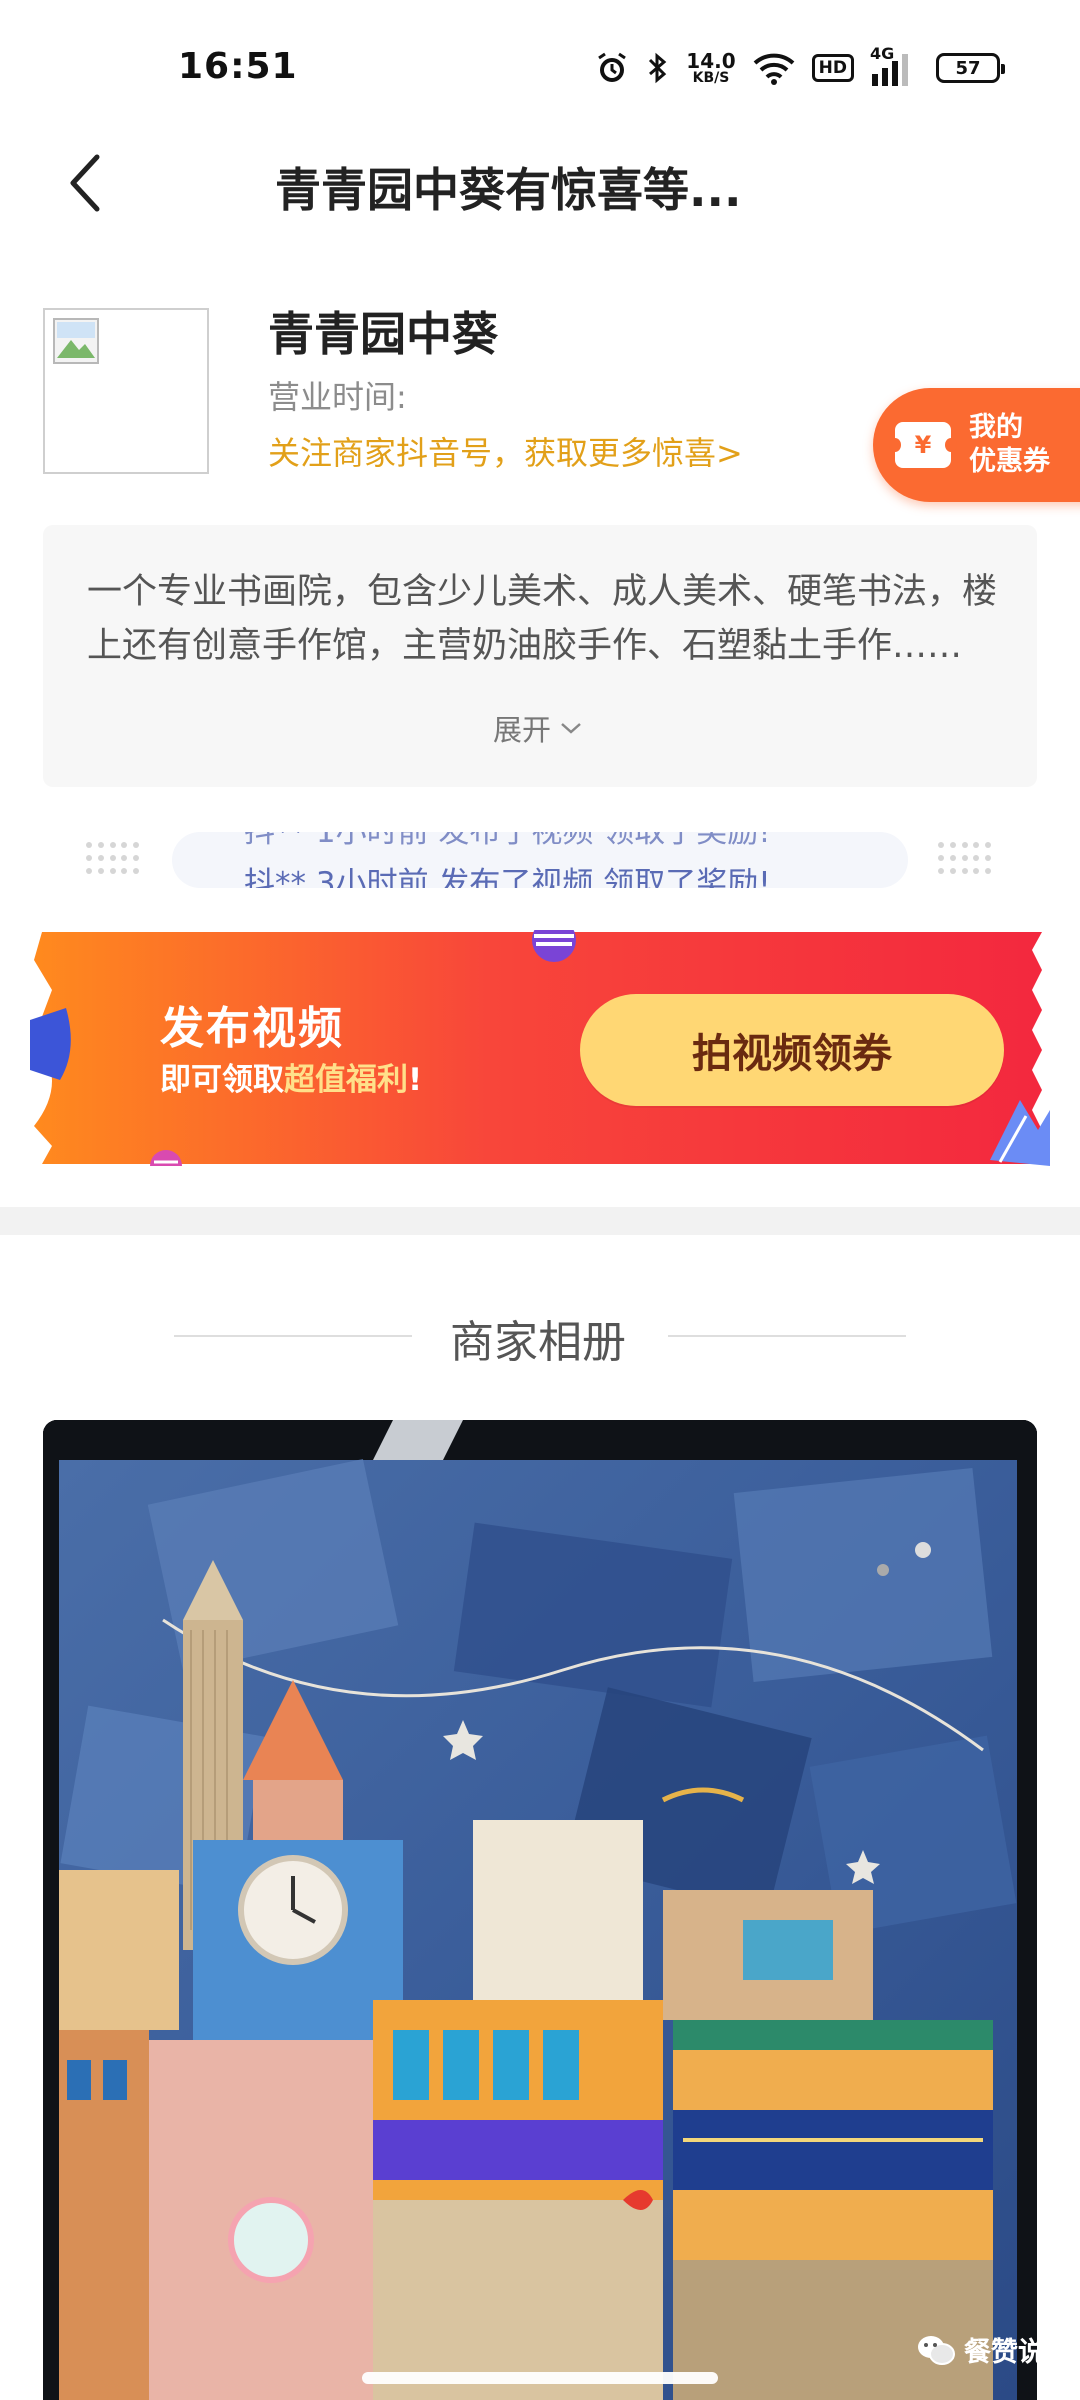 This screenshot has width=1080, height=2400. What do you see at coordinates (711, 61) in the screenshot?
I see `network-speed-value: 14.0` at bounding box center [711, 61].